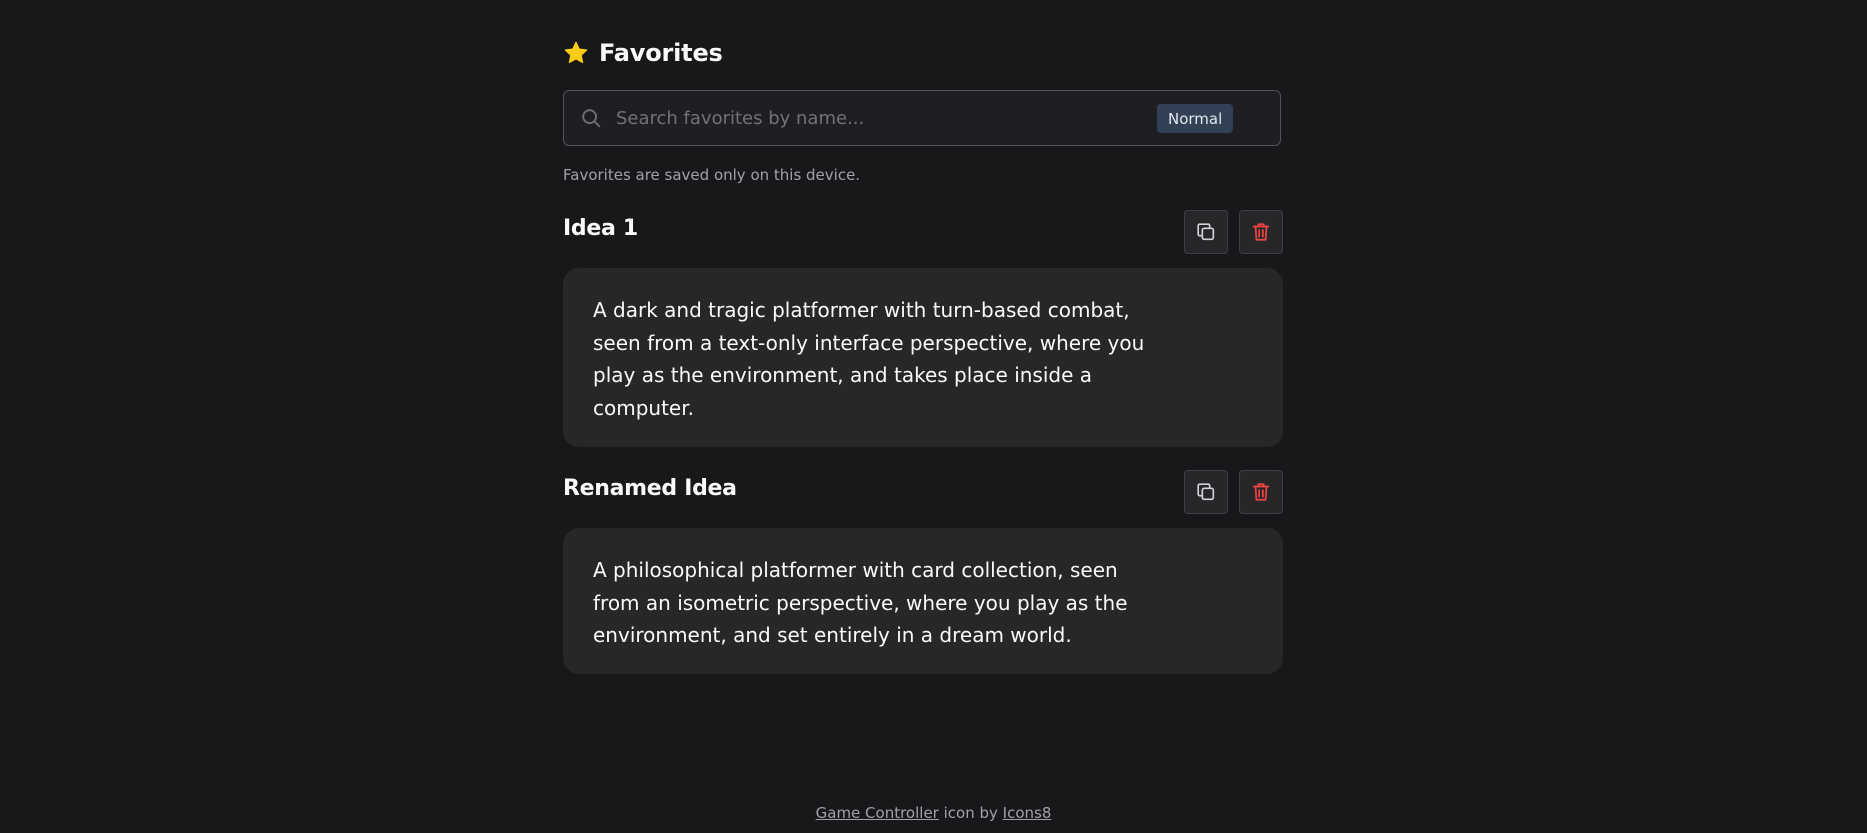 The width and height of the screenshot is (1867, 833). Describe the element at coordinates (650, 488) in the screenshot. I see `favorite-title: Renamed Idea` at that location.